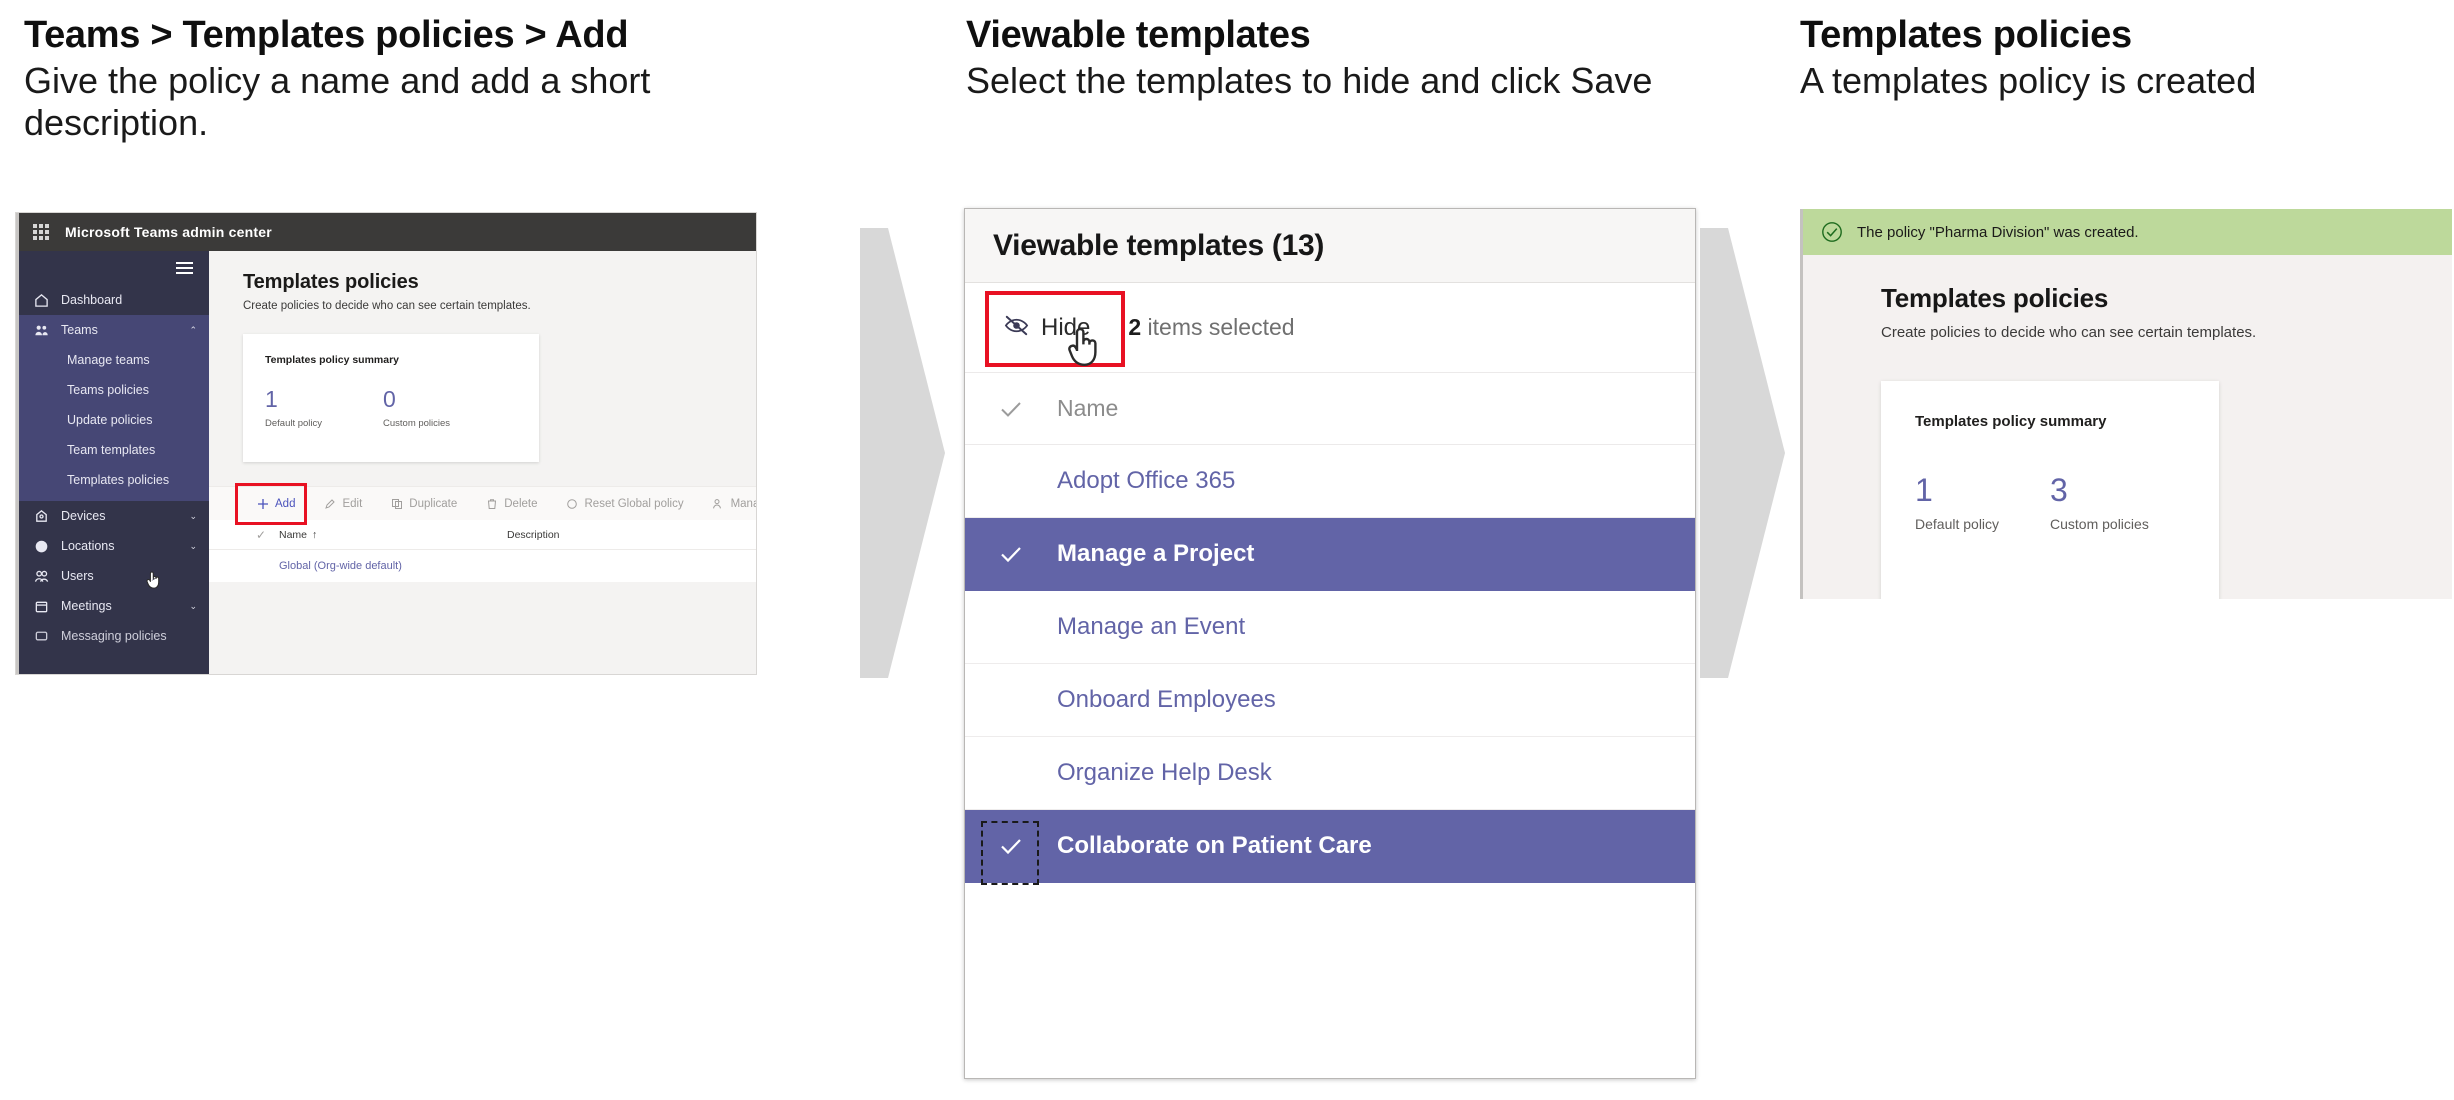 The height and width of the screenshot is (1100, 2454). I want to click on table-row: Onboard Employees, so click(1330, 700).